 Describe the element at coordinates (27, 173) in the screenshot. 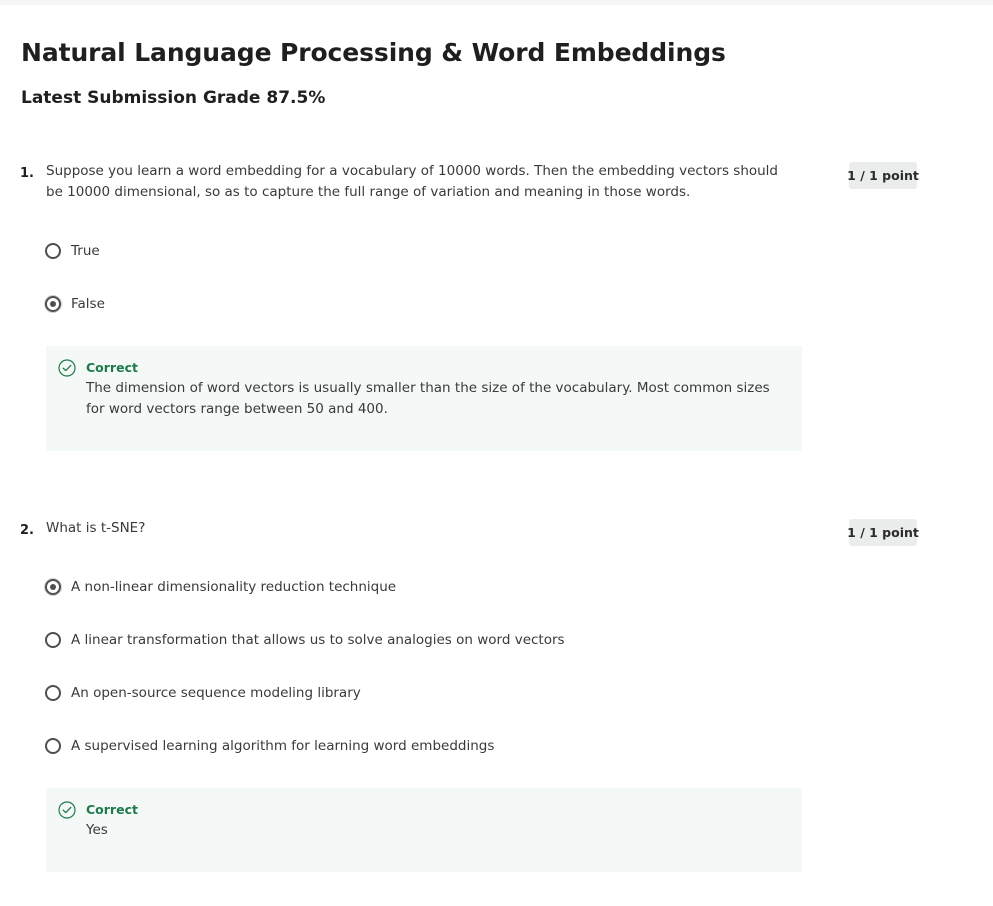

I see `question-number: 1.` at that location.